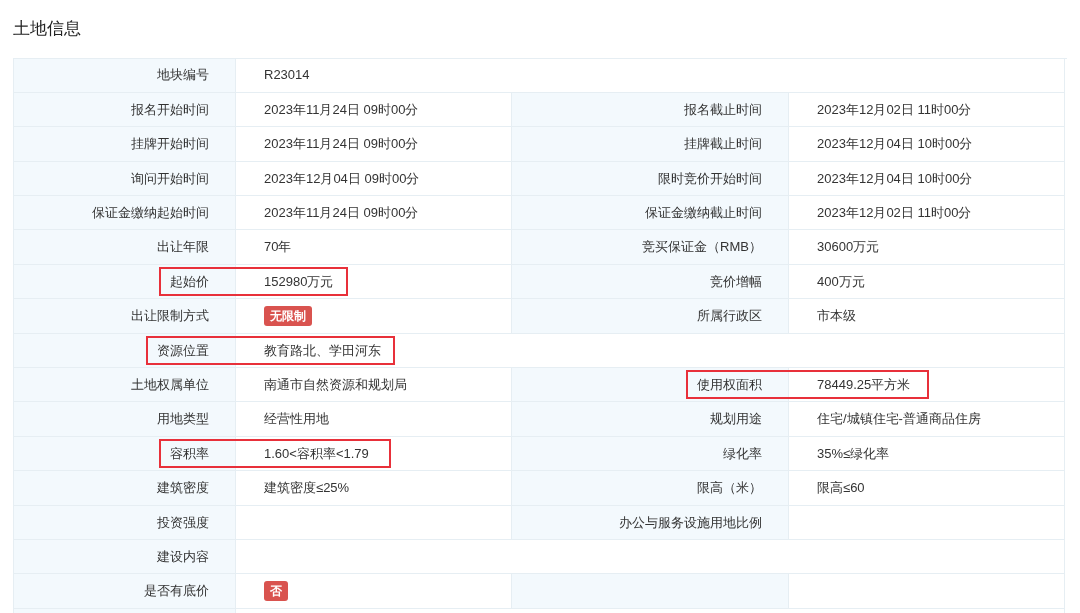  What do you see at coordinates (47, 29) in the screenshot?
I see `section-title: 土地信息` at bounding box center [47, 29].